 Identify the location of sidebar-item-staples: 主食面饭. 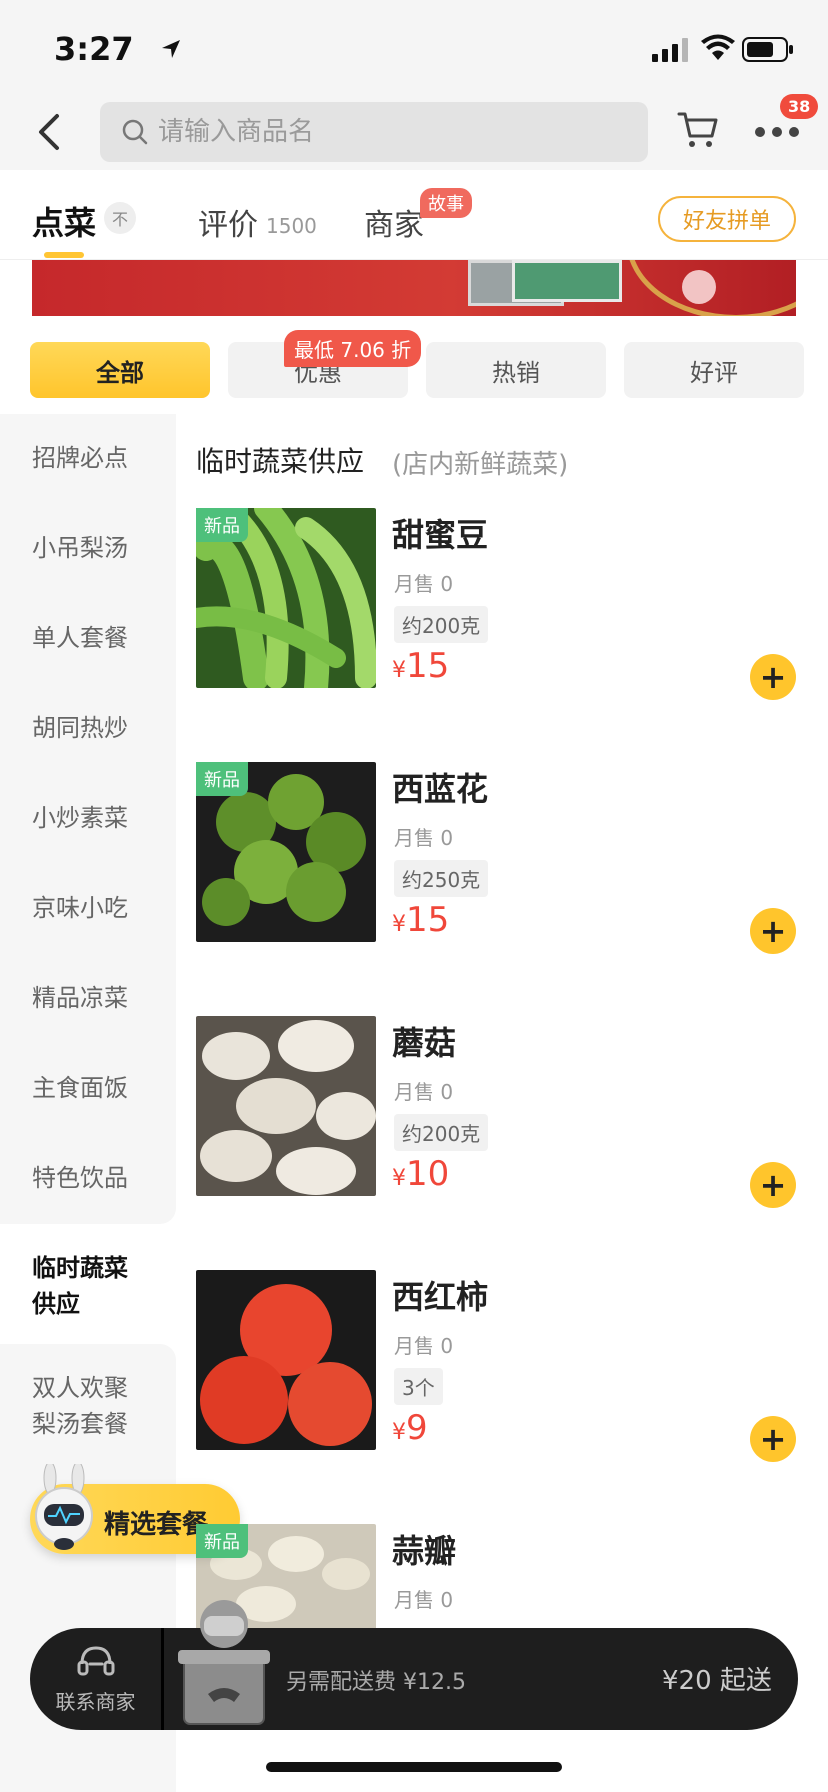
(97, 1088).